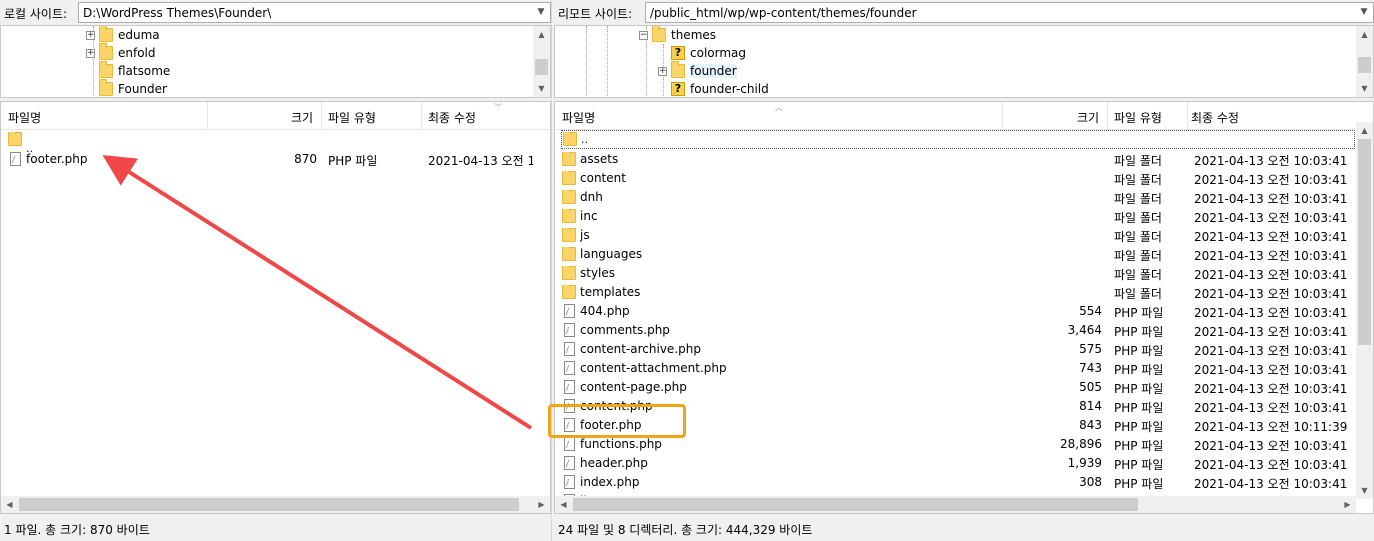 The width and height of the screenshot is (1374, 541). Describe the element at coordinates (643, 35) in the screenshot. I see `collapse-minus-icon: −` at that location.